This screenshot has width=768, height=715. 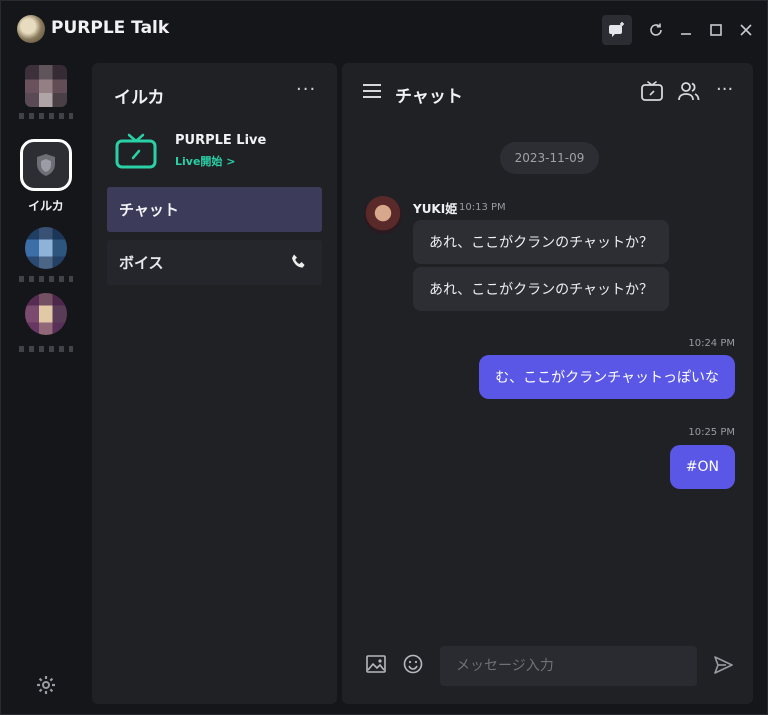 What do you see at coordinates (383, 215) in the screenshot?
I see `avatar` at bounding box center [383, 215].